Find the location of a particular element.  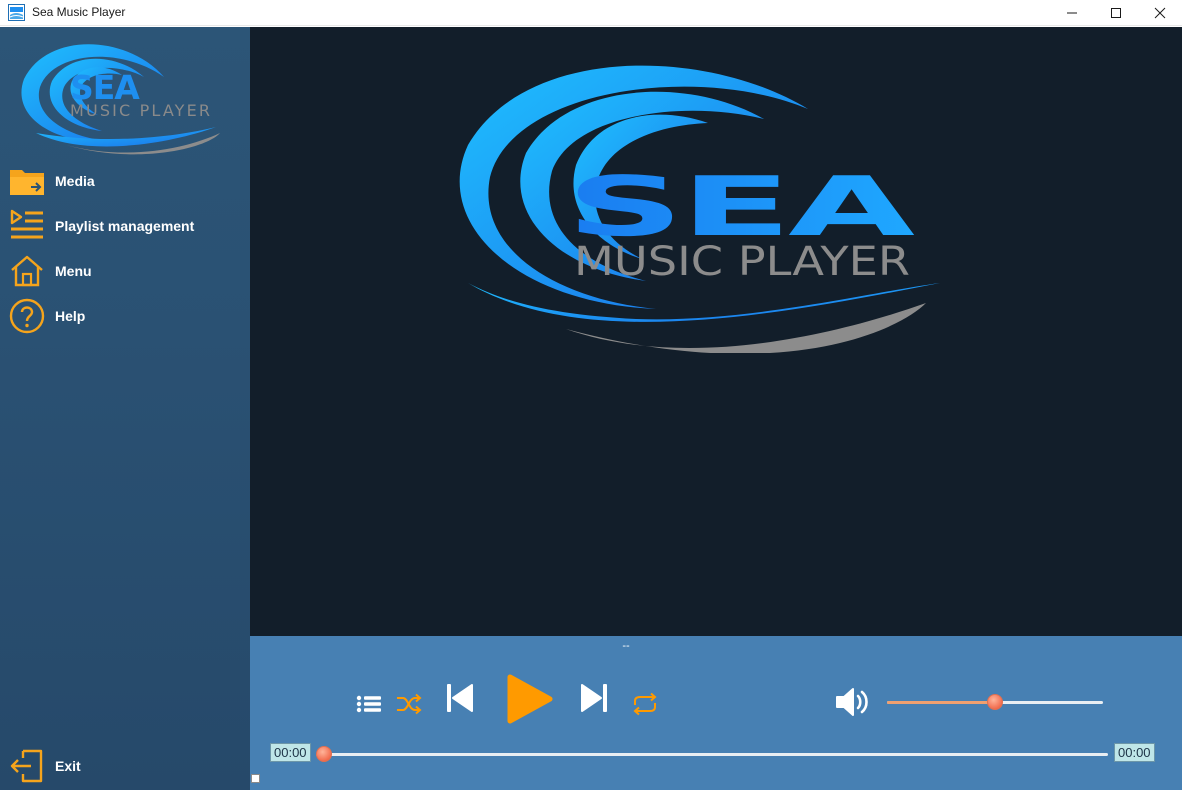

next-icon is located at coordinates (594, 698).